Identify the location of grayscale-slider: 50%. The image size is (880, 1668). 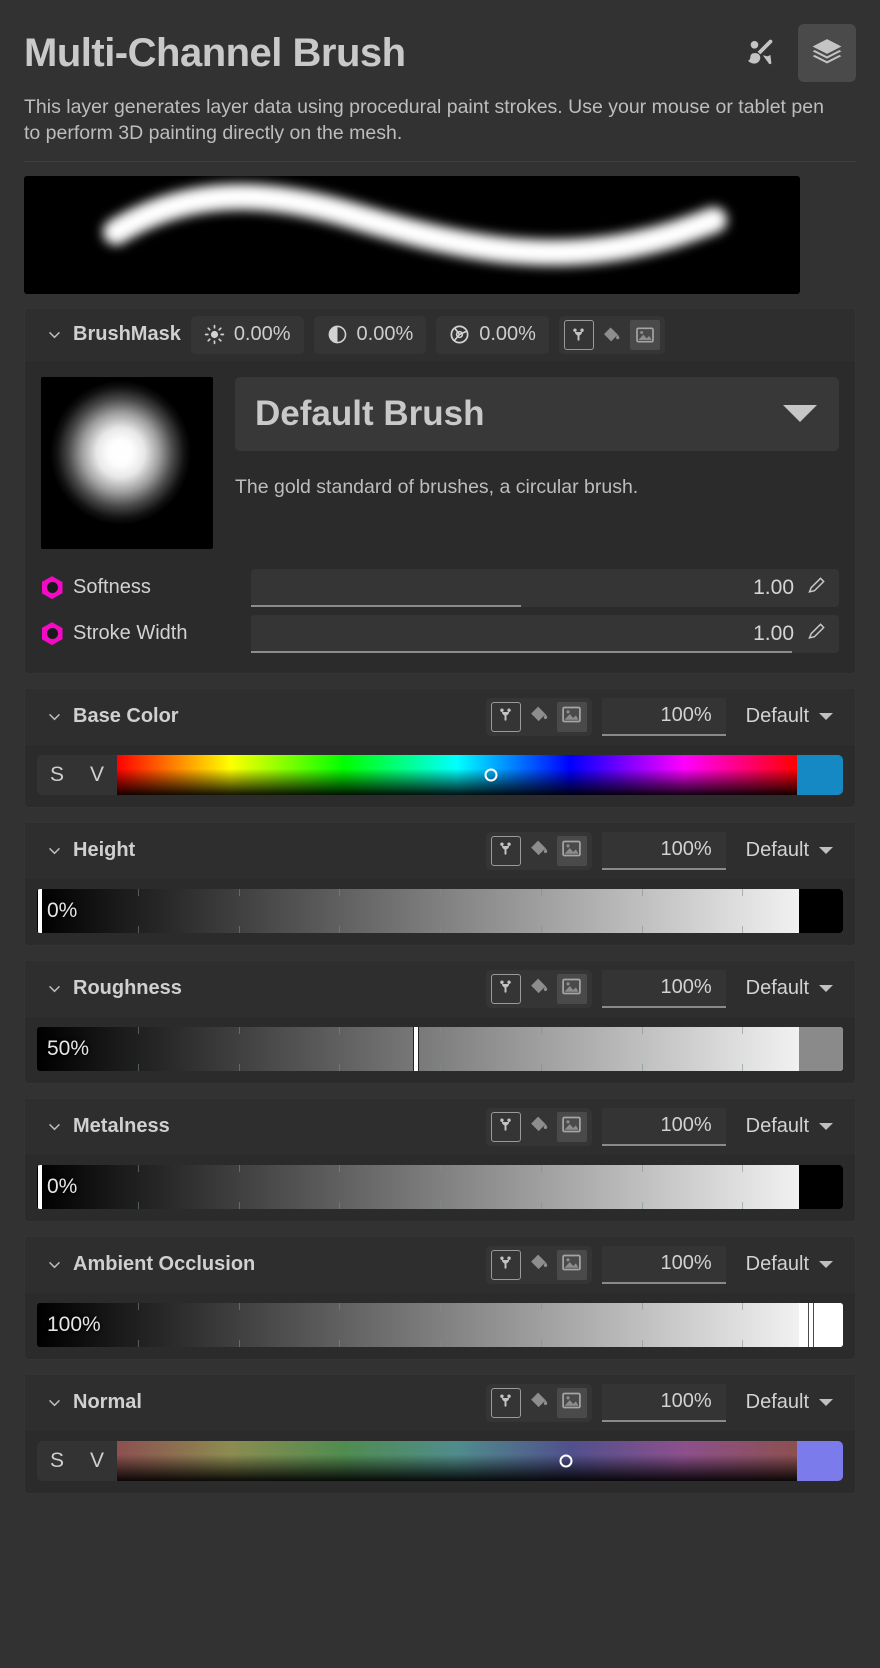
(440, 1048).